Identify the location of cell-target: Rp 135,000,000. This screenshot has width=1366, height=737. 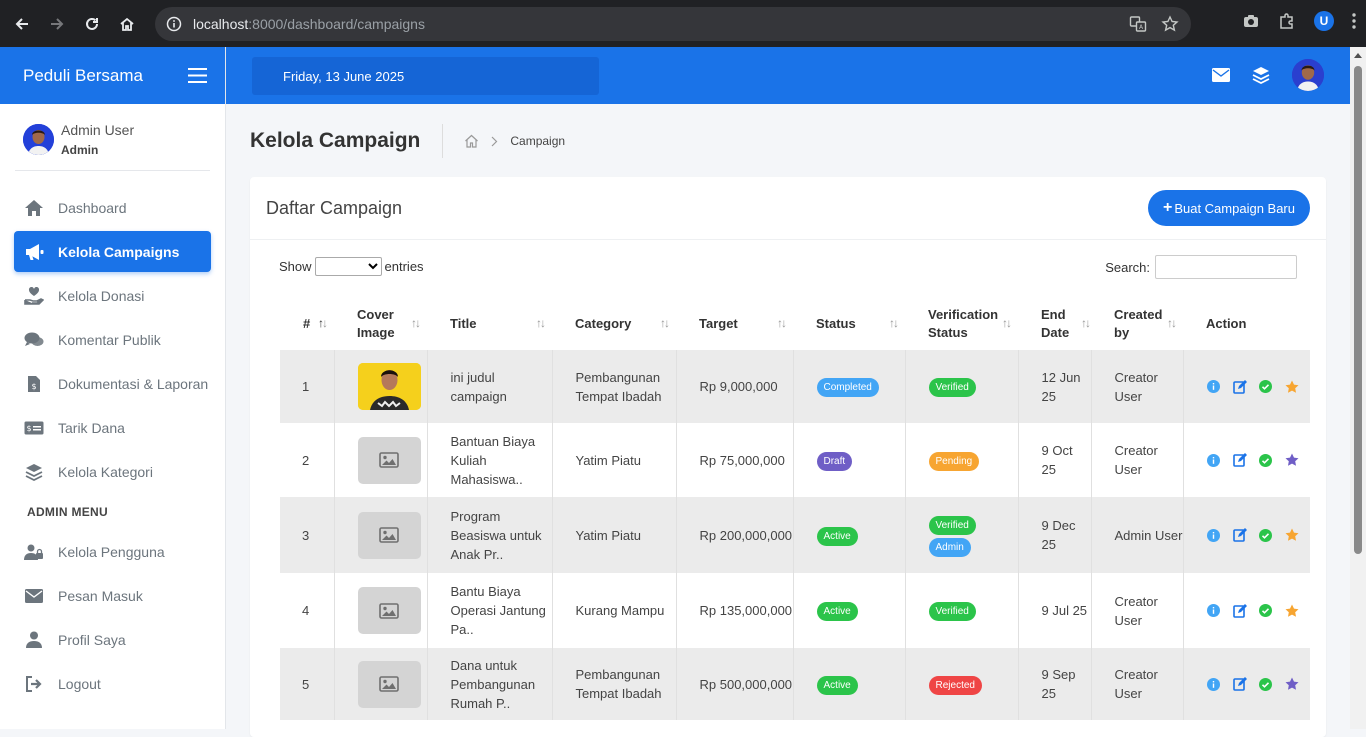
(735, 610).